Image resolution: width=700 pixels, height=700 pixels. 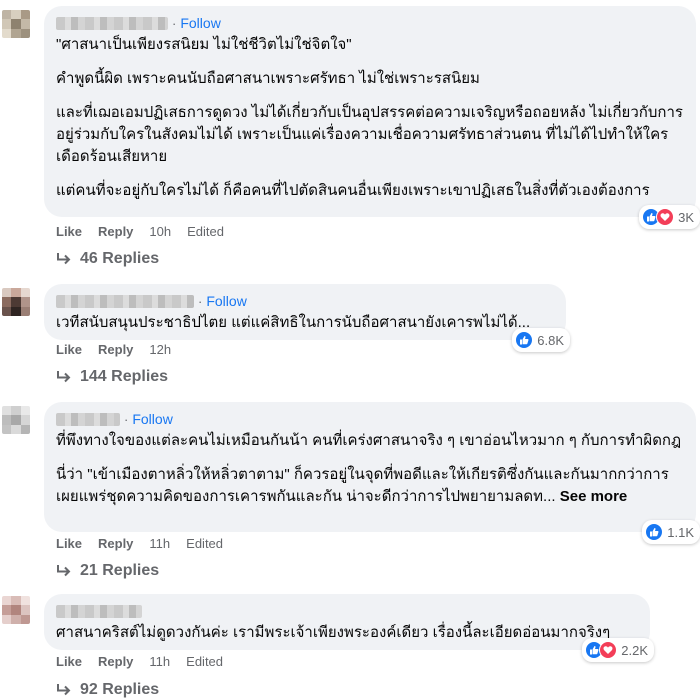 What do you see at coordinates (634, 650) in the screenshot?
I see `reaction-count: 2.2K` at bounding box center [634, 650].